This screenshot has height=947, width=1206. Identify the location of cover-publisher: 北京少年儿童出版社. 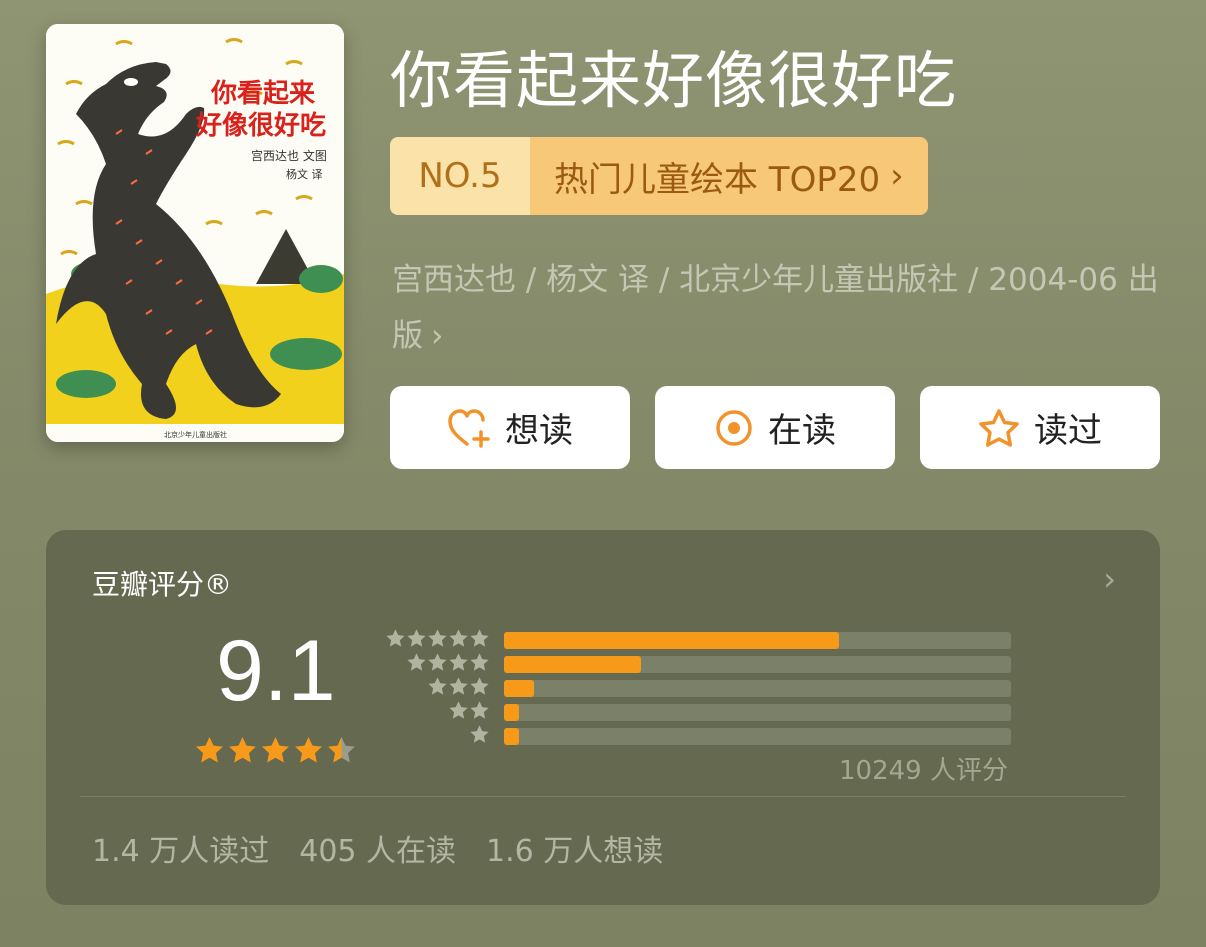
(195, 434).